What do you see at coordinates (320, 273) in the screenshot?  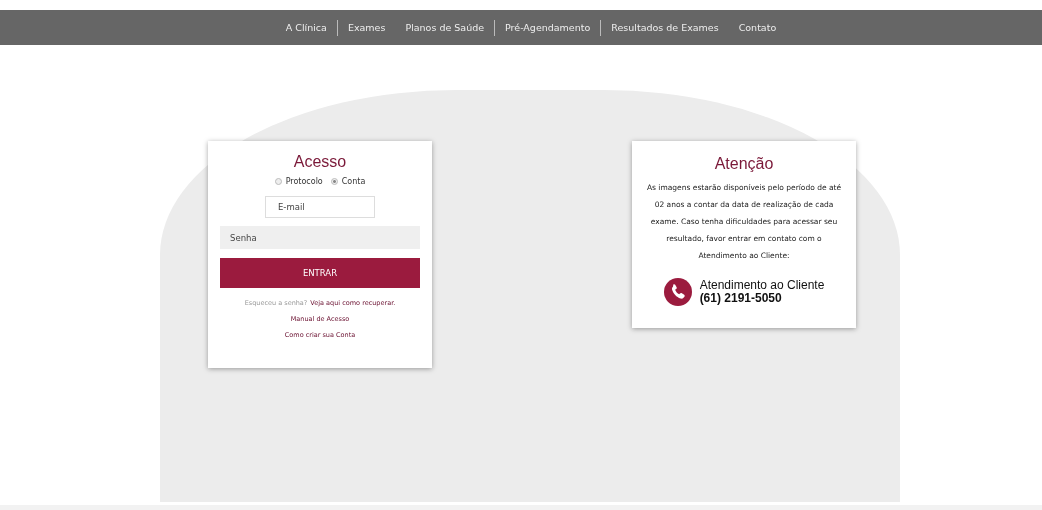 I see `submit-button: ENTRAR` at bounding box center [320, 273].